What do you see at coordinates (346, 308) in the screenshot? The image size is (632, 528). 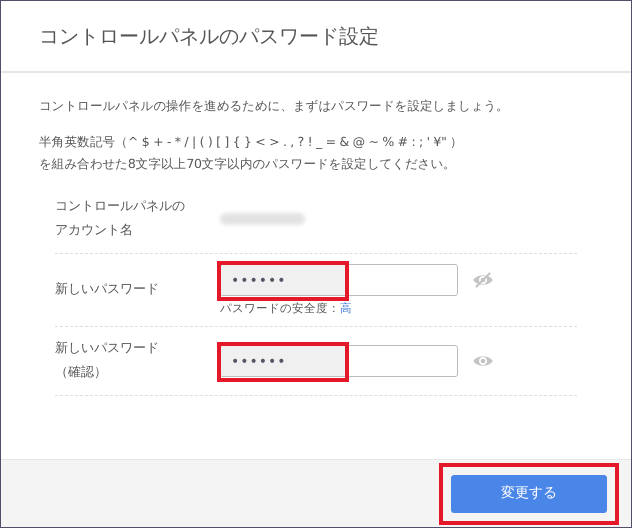 I see `strength-value: 高` at bounding box center [346, 308].